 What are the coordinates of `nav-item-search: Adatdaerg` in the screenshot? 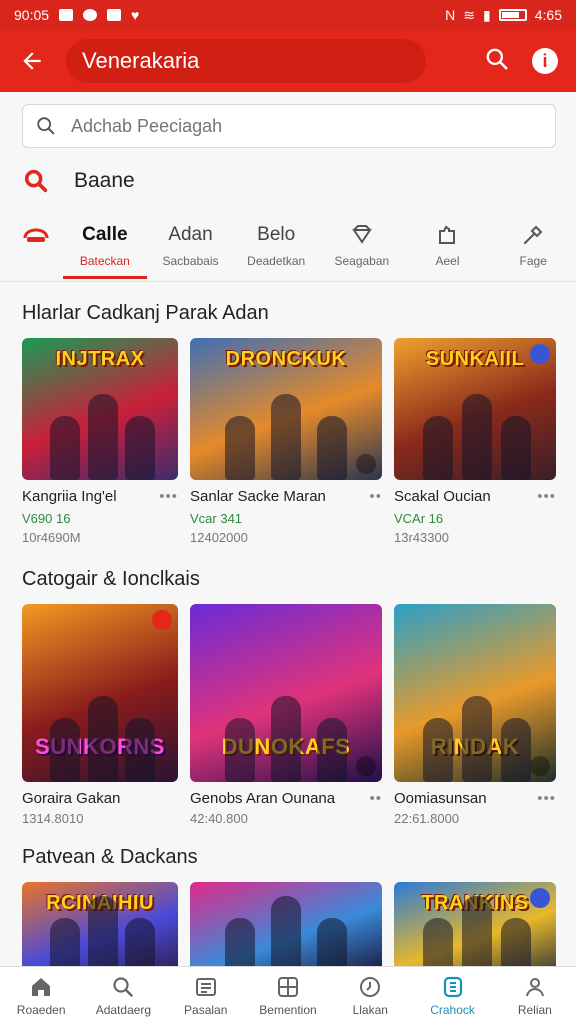 It's located at (123, 995).